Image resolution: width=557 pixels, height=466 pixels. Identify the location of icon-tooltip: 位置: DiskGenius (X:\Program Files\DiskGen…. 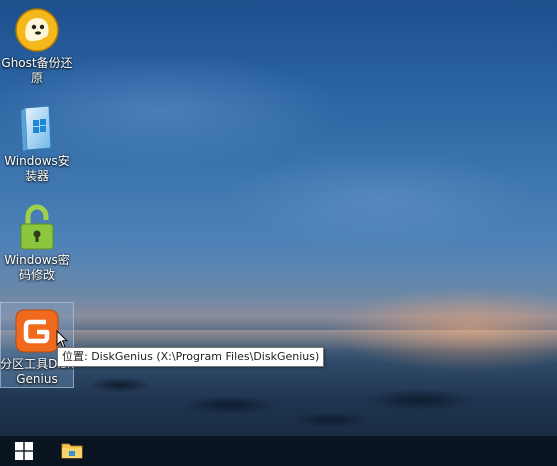
(191, 357).